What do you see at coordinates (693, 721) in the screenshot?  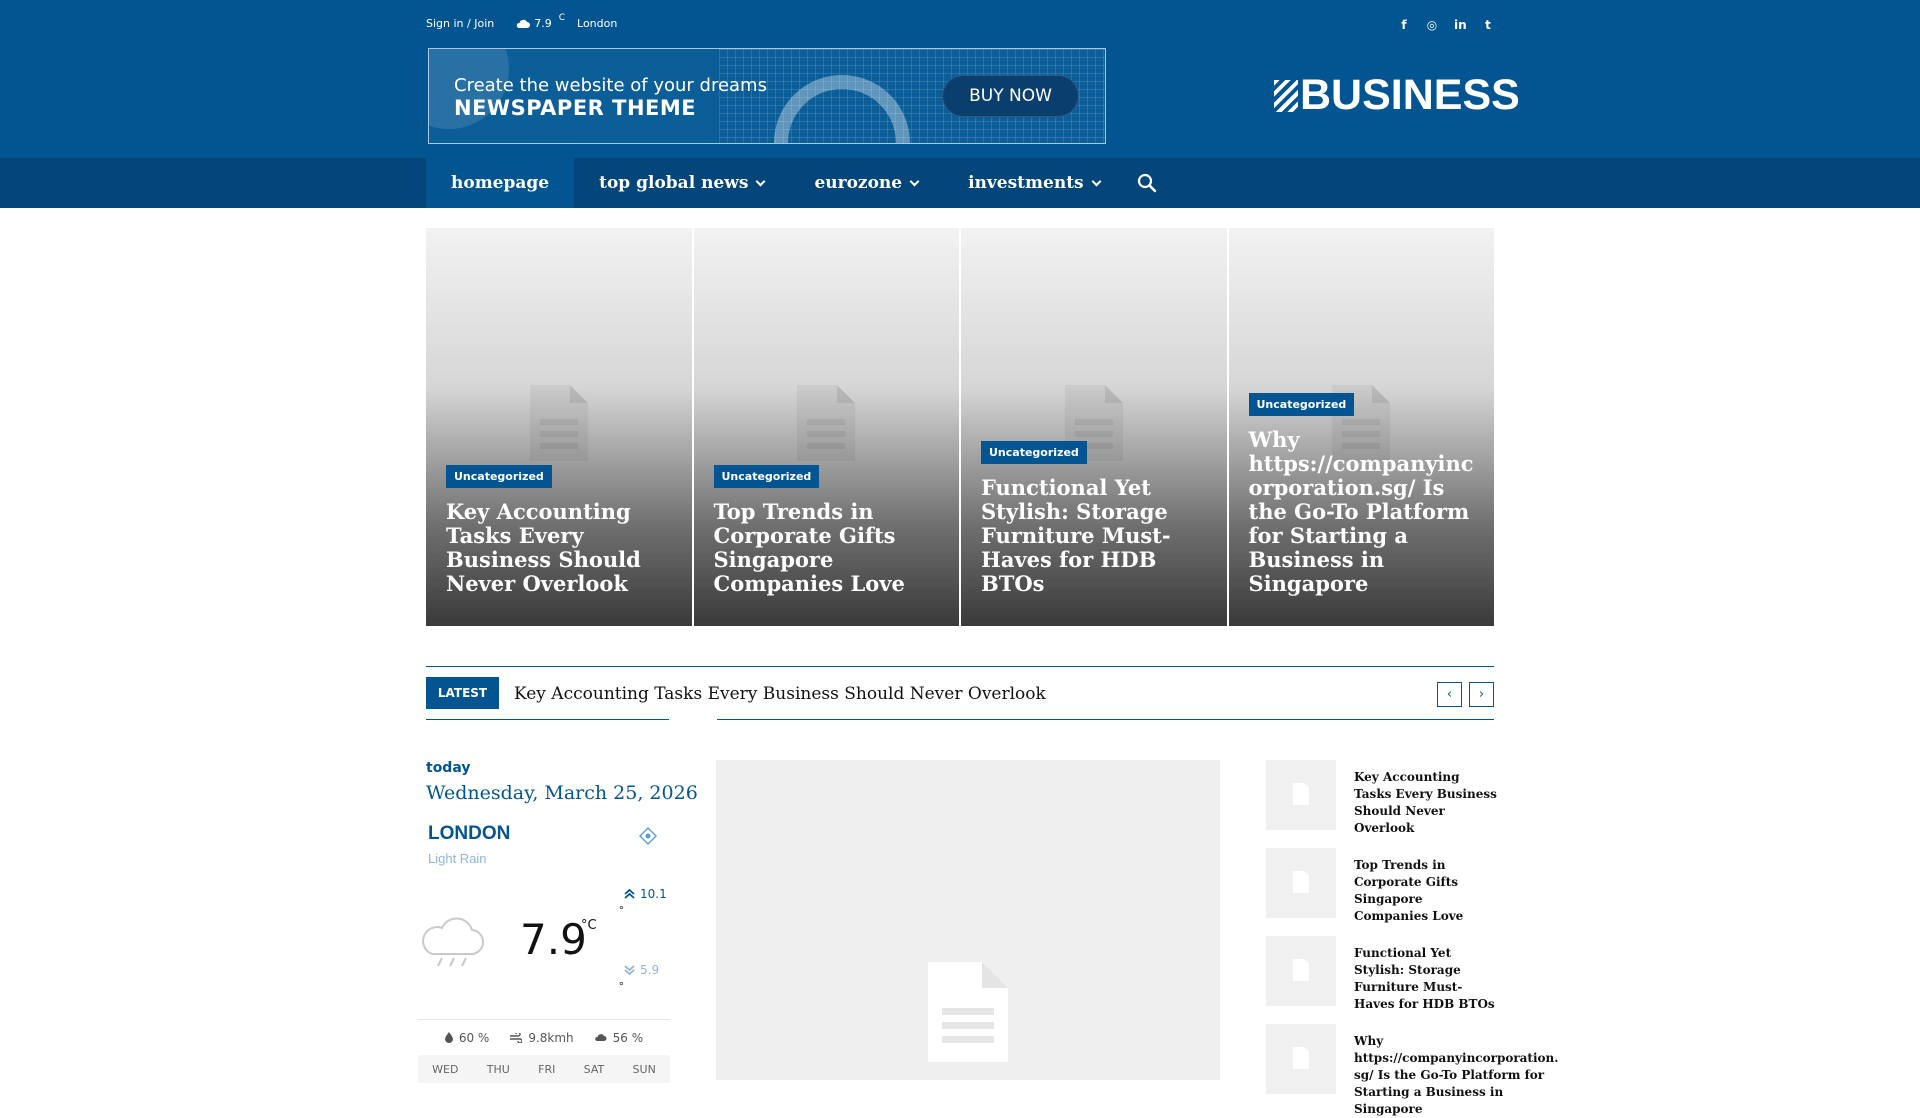 I see `ticker-divider-gap` at bounding box center [693, 721].